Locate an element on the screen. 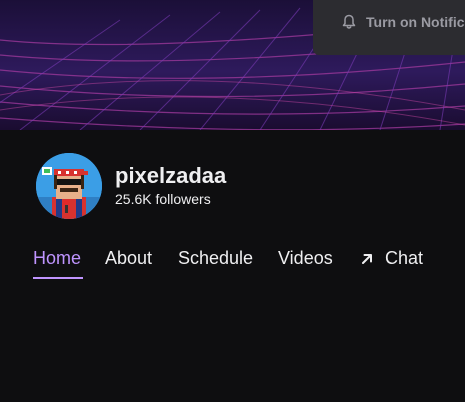  tab-home: Home is located at coordinates (57, 258).